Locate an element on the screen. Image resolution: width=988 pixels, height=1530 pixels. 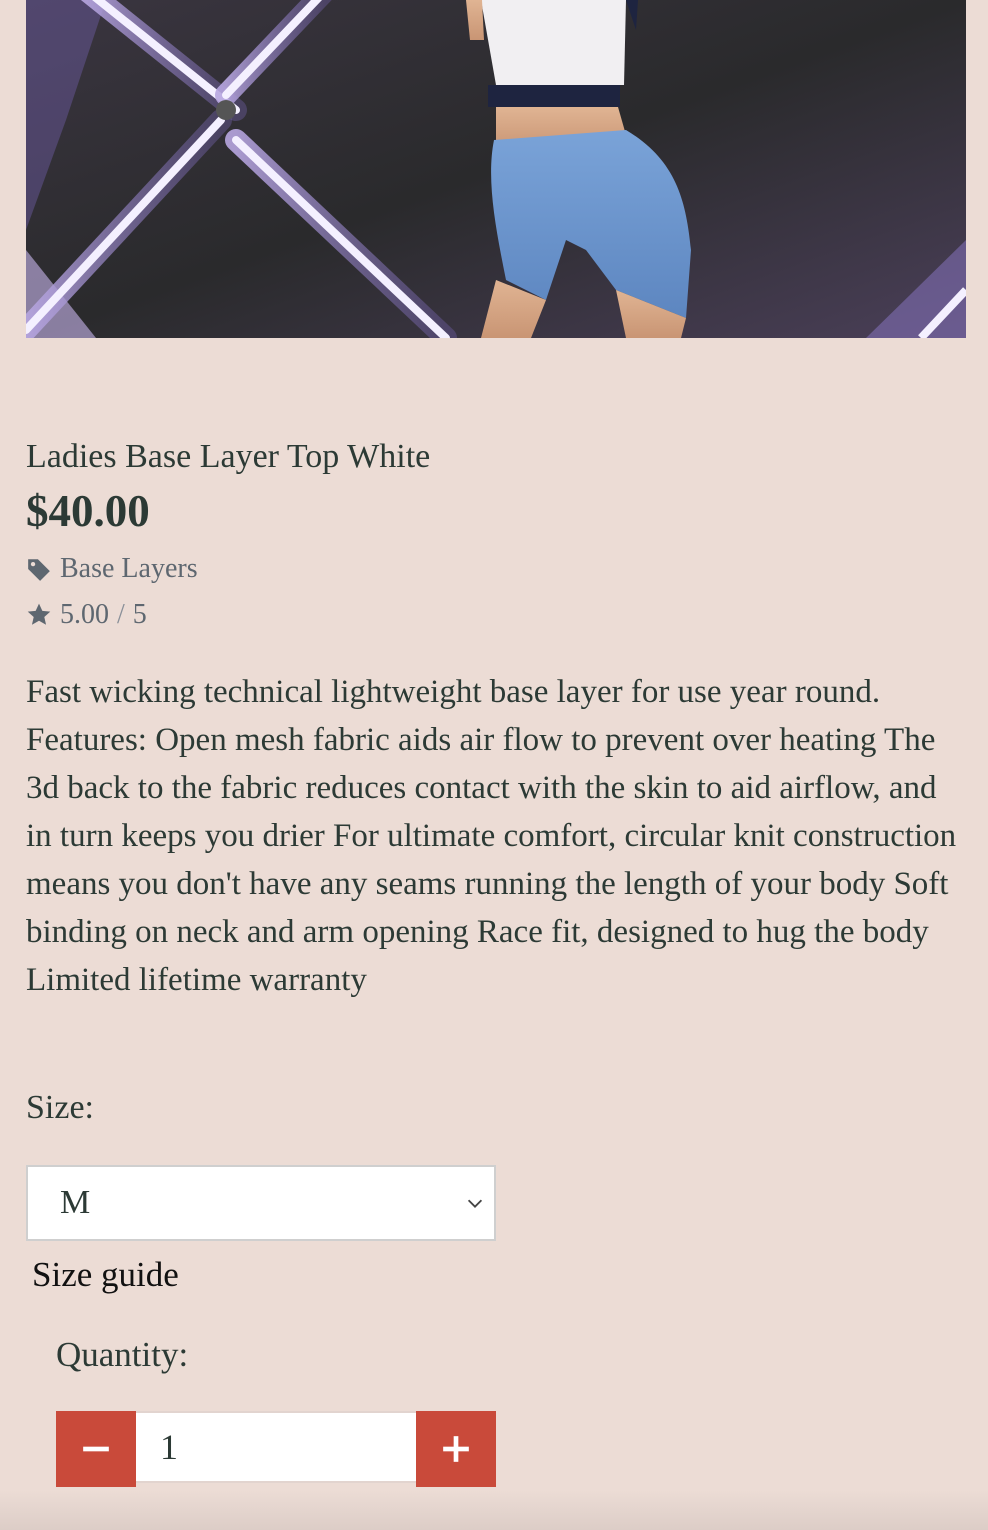
product-category: Base Layers is located at coordinates (112, 569).